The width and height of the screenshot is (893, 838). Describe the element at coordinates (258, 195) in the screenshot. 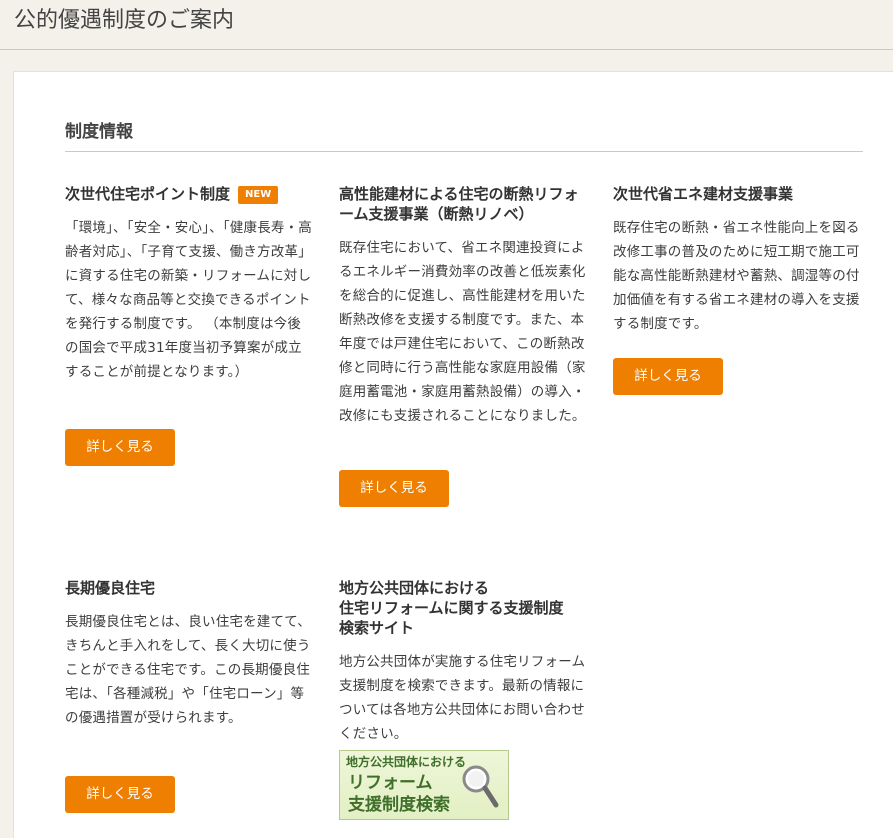

I see `new-badge: NEW` at that location.